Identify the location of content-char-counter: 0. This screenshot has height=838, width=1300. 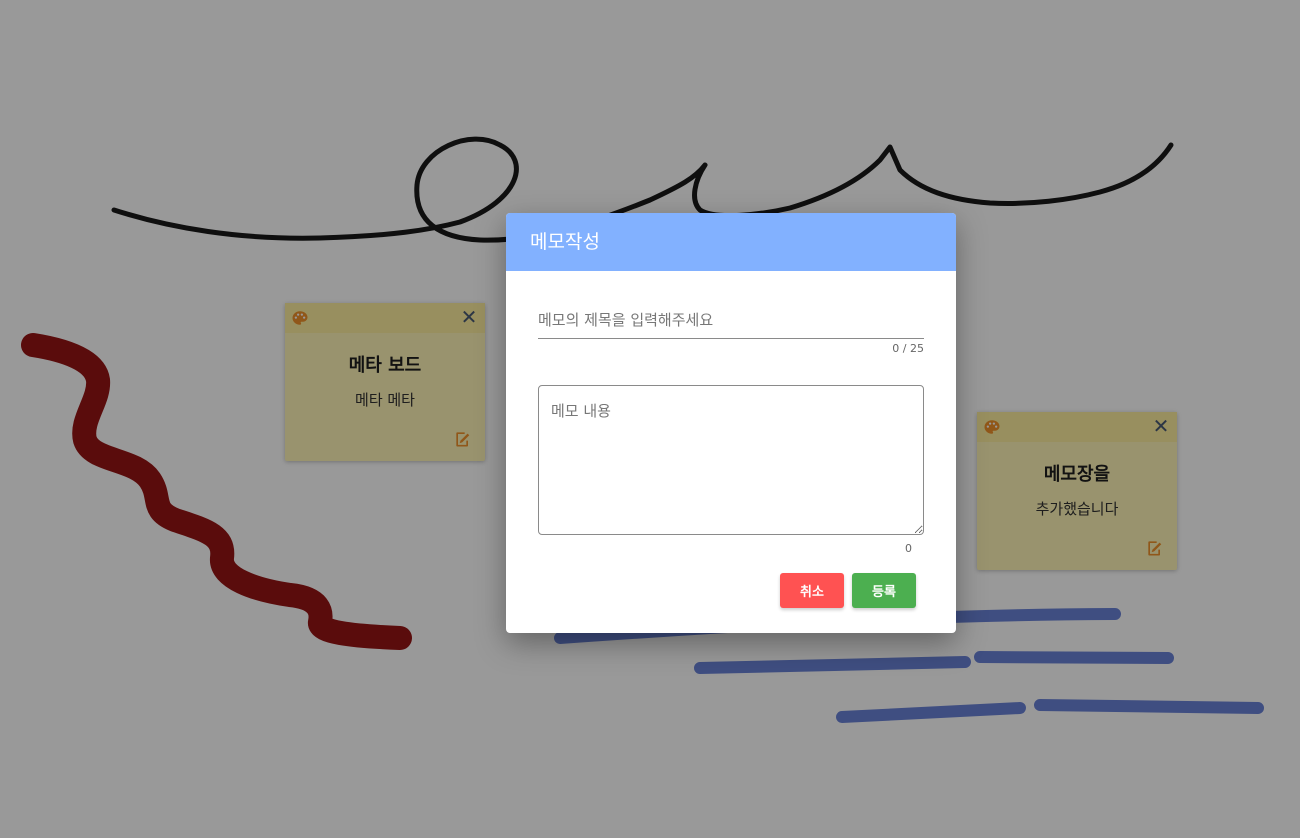
(908, 548).